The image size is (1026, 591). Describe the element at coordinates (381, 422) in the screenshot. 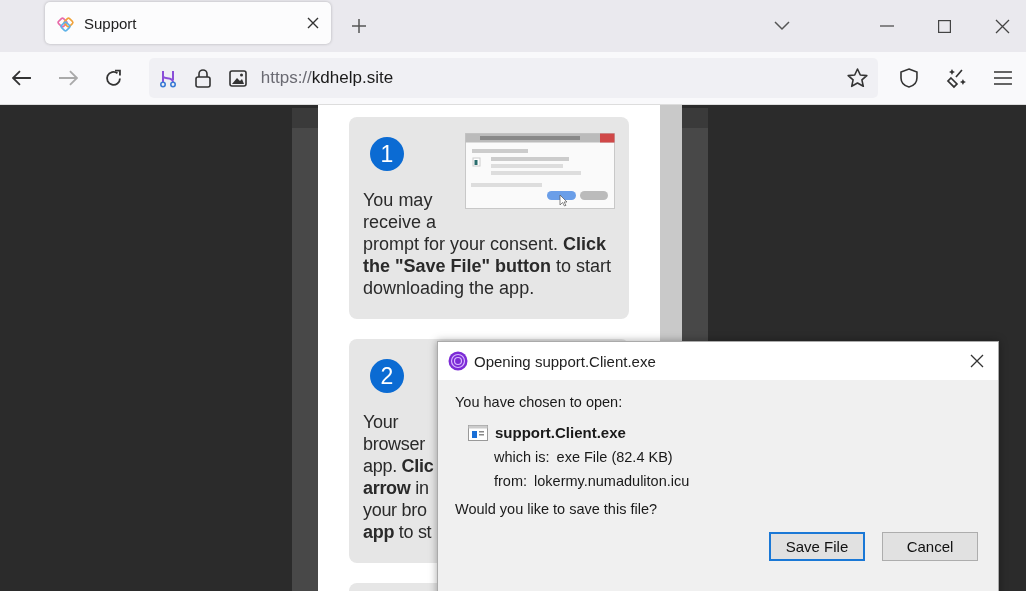

I see `step-text: Your` at that location.